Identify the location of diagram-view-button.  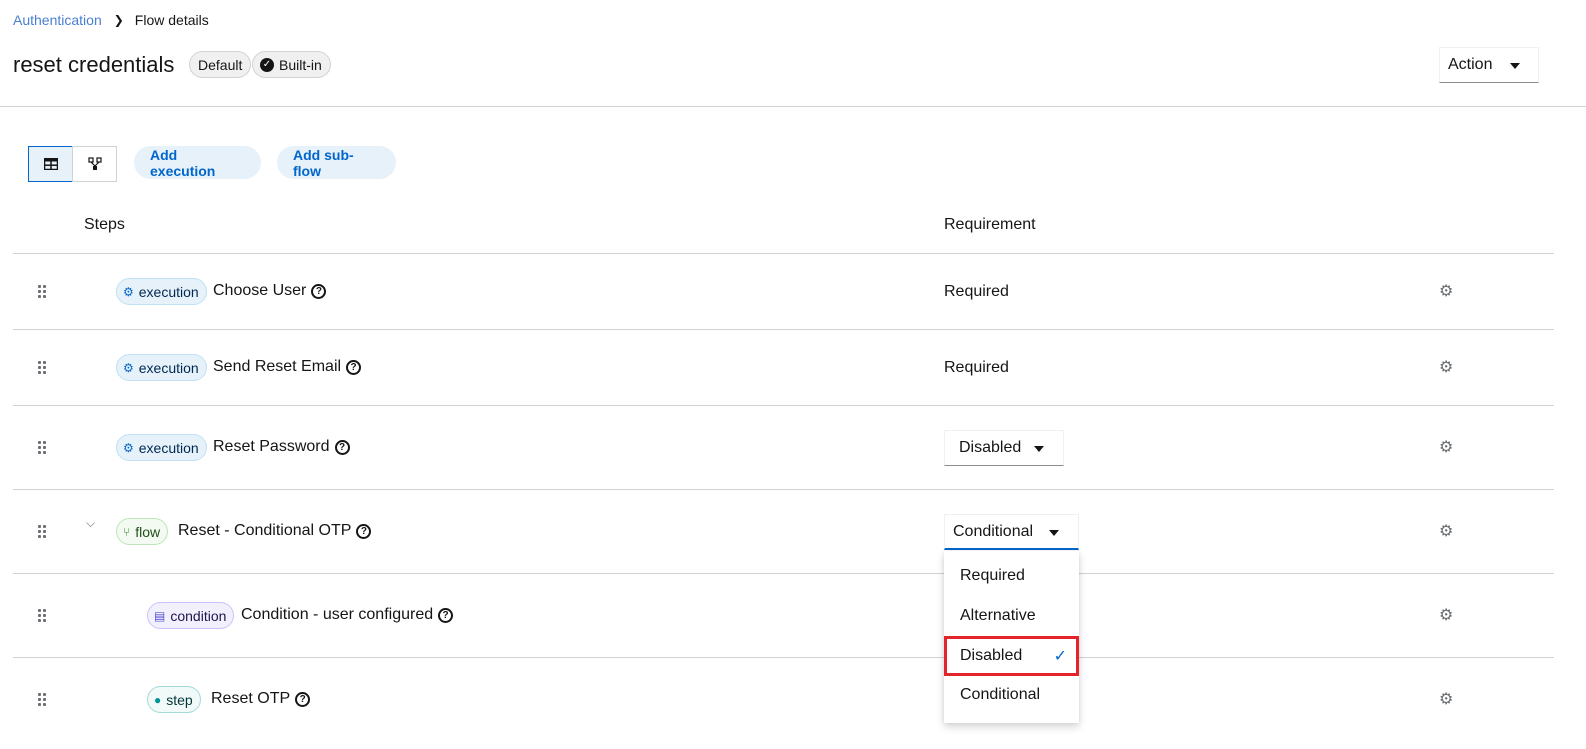
(94, 164).